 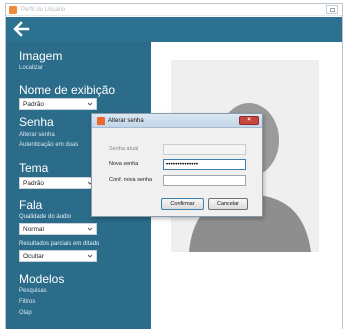 I want to click on new-password-label: Nova senha, so click(x=124, y=164).